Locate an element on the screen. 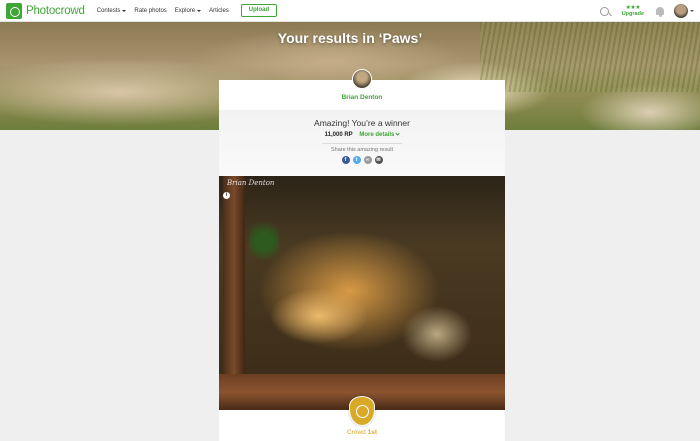 This screenshot has height=441, width=700. menu-item-contests: Contests is located at coordinates (112, 10).